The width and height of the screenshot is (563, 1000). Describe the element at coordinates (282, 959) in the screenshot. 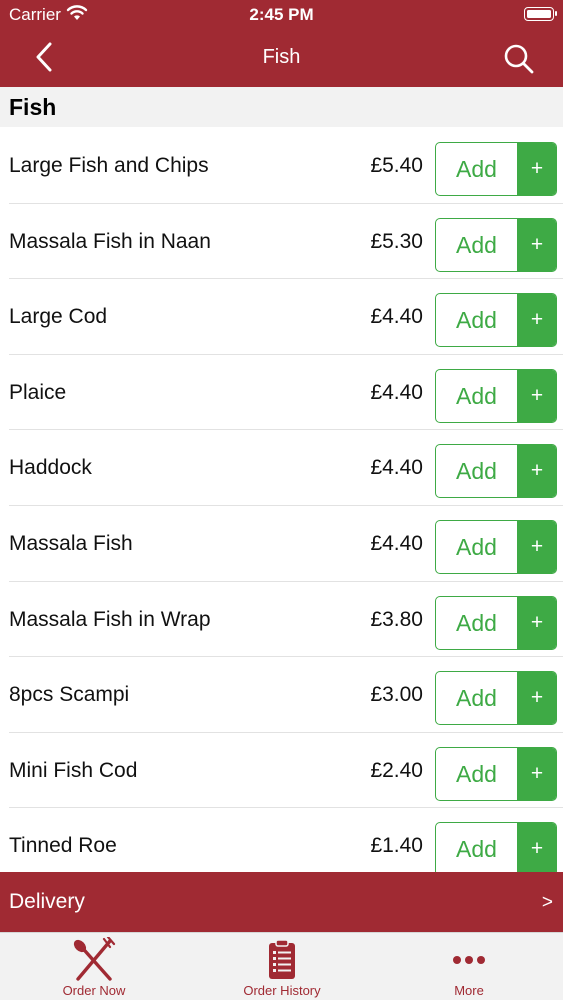

I see `clipboard-icon` at that location.